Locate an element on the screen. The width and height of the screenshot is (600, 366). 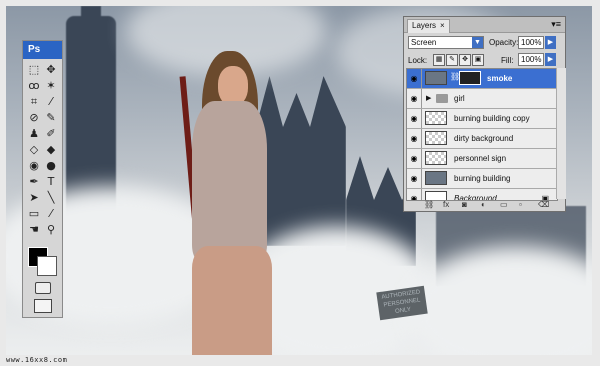
watermark: www.16xx8.com is located at coordinates (37, 360).